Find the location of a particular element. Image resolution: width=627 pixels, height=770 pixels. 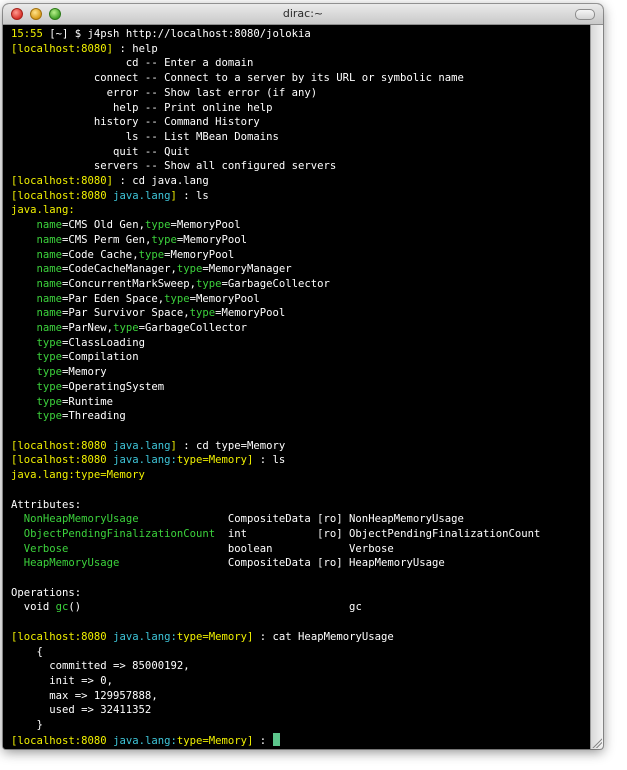

mbean-name: =CMS Old Gen, is located at coordinates (103, 225).